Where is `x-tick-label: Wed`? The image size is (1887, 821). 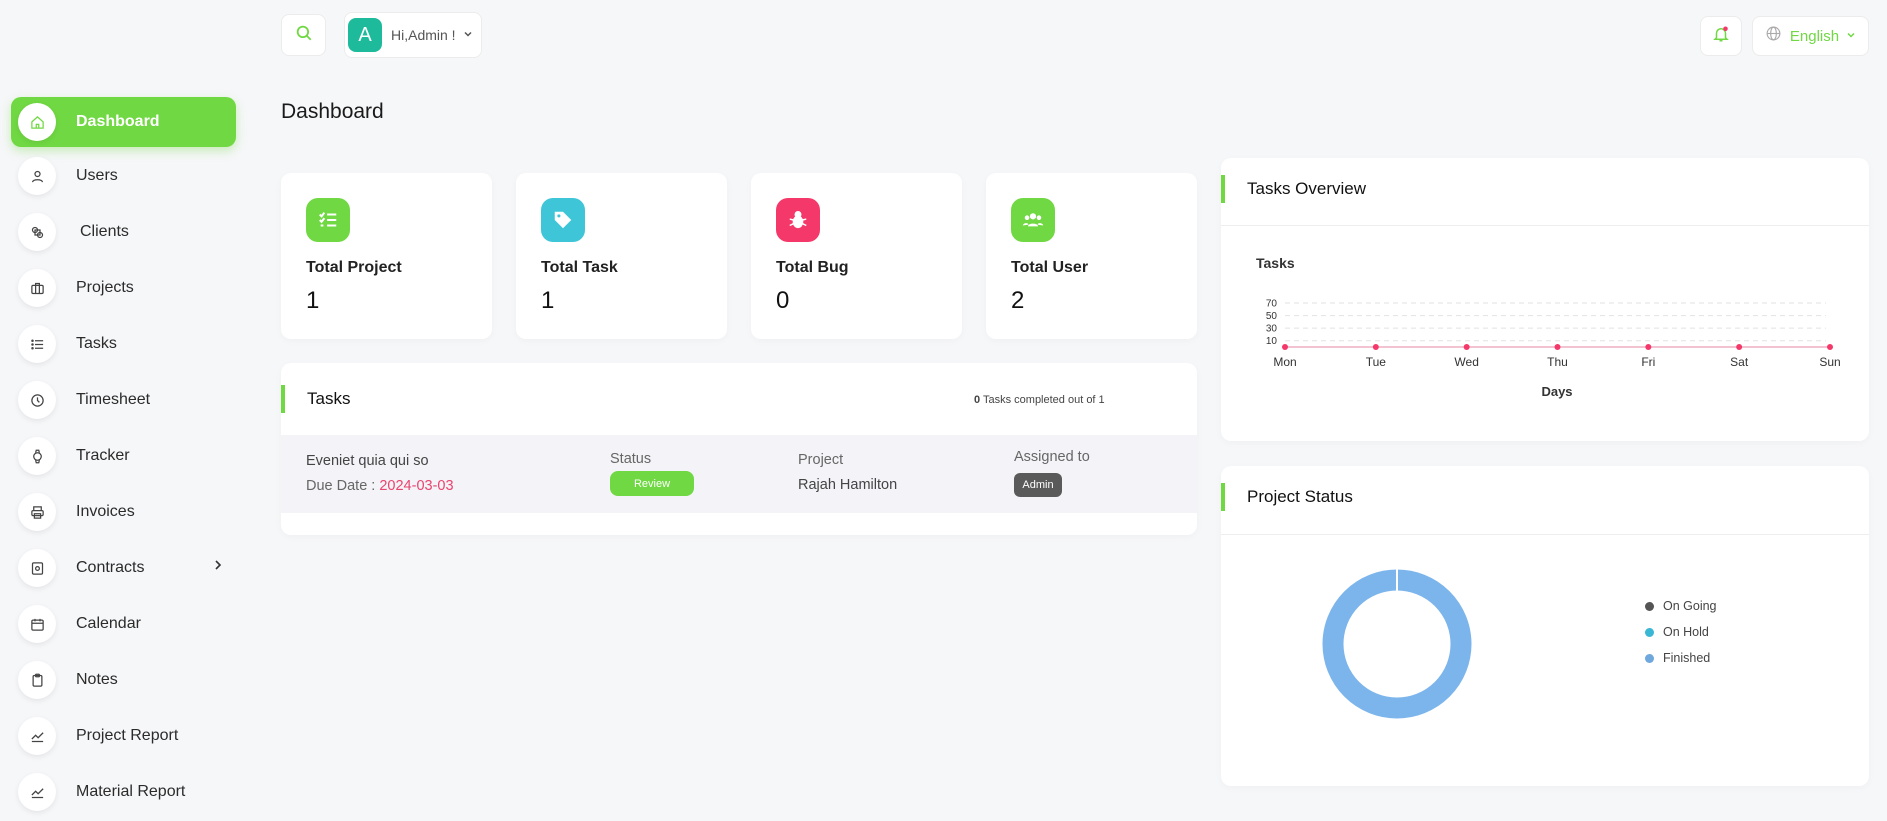 x-tick-label: Wed is located at coordinates (1466, 362).